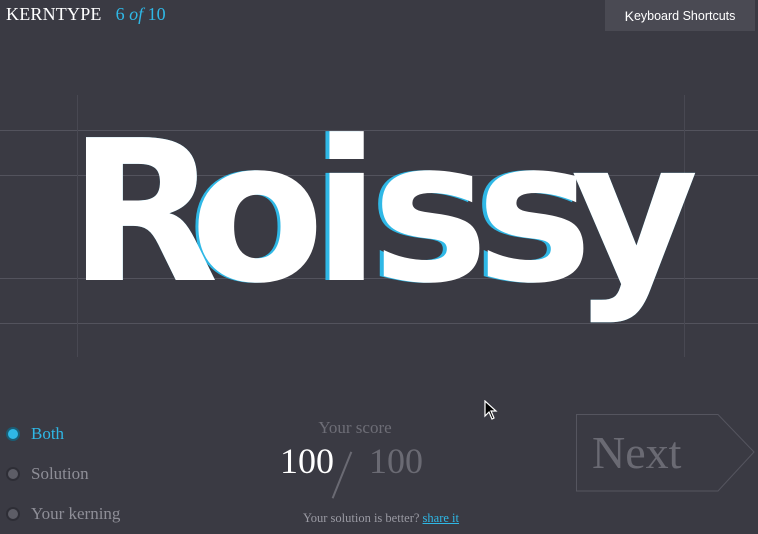 Image resolution: width=758 pixels, height=534 pixels. I want to click on kerning-letter: i, so click(346, 213).